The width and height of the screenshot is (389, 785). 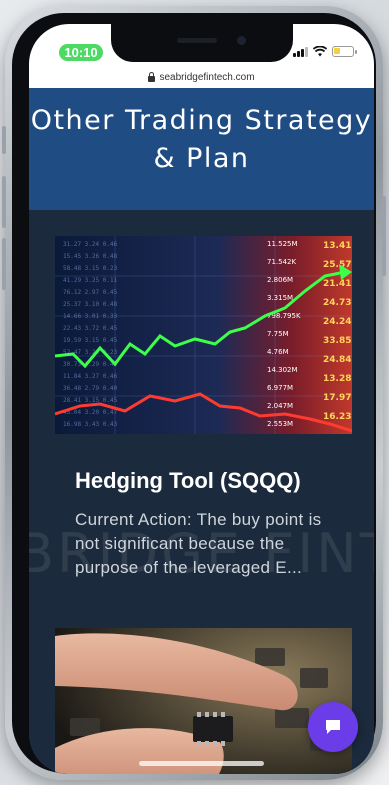 I want to click on svg-text: 31.27 3.24 0.46, so click(x=90, y=244).